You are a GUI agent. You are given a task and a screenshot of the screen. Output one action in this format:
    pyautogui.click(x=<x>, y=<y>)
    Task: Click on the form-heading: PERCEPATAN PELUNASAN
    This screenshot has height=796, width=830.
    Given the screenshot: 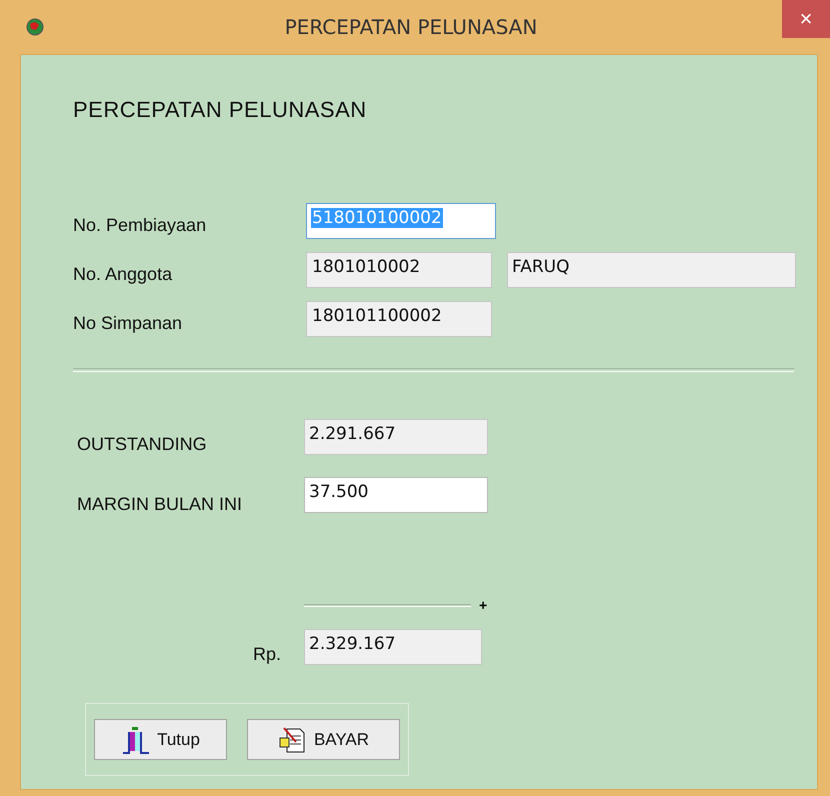 What is the action you would take?
    pyautogui.click(x=220, y=110)
    